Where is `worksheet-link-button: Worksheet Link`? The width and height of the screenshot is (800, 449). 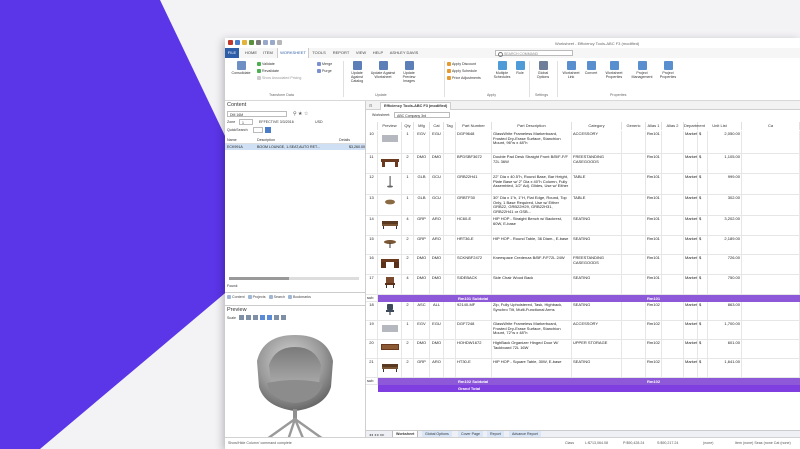
worksheet-link-button: Worksheet Link is located at coordinates (571, 70).